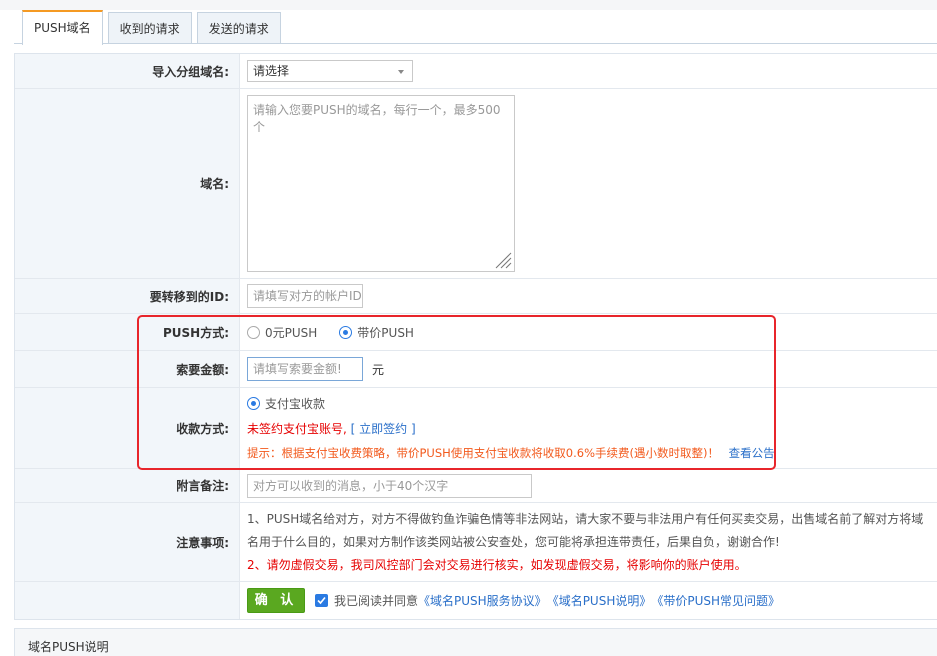 This screenshot has height=656, width=937. I want to click on amount-input: 请填写索要金额!, so click(305, 369).